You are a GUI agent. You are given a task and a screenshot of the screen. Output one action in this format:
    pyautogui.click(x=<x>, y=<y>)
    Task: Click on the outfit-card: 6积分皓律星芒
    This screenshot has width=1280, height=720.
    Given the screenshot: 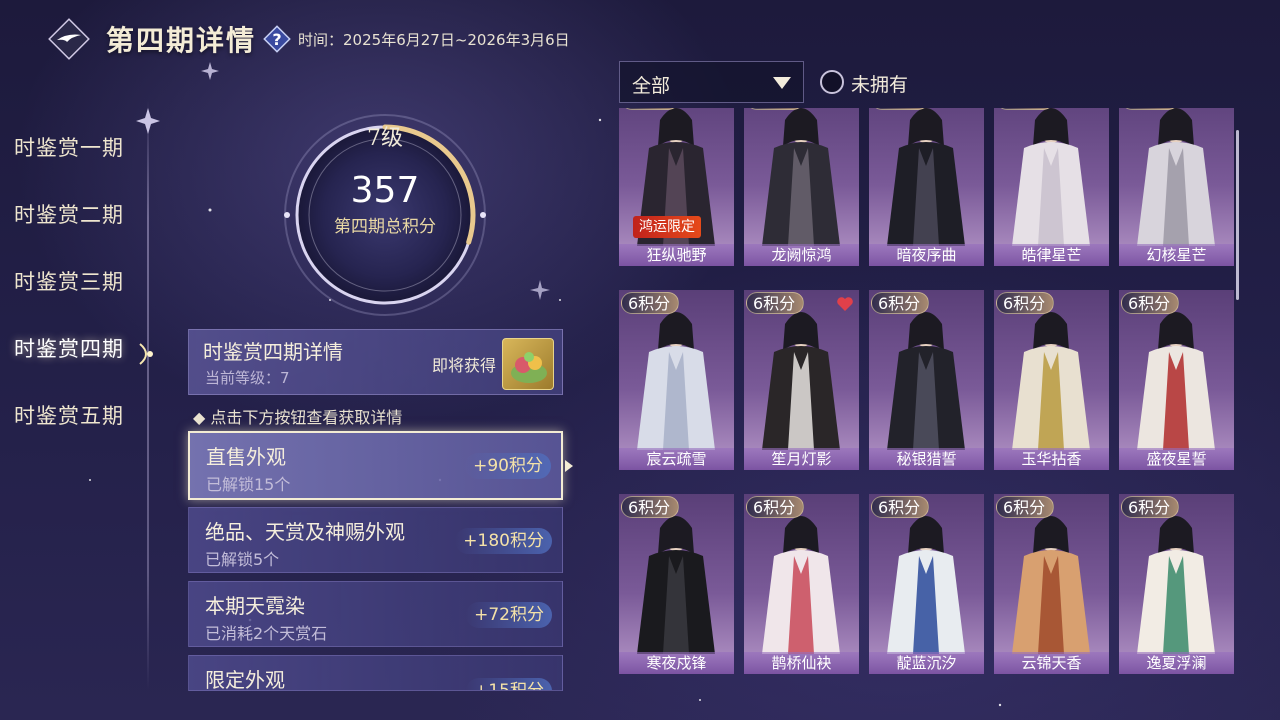 What is the action you would take?
    pyautogui.click(x=1051, y=187)
    